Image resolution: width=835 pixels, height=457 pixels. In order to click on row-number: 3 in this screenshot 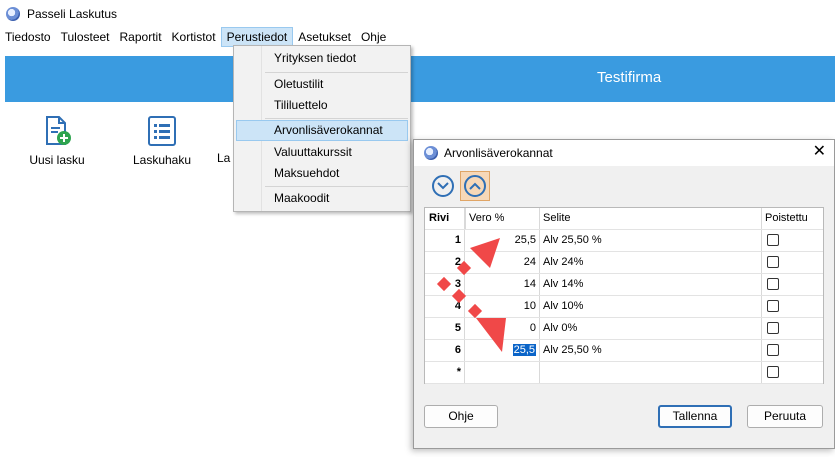, I will do `click(445, 284)`.